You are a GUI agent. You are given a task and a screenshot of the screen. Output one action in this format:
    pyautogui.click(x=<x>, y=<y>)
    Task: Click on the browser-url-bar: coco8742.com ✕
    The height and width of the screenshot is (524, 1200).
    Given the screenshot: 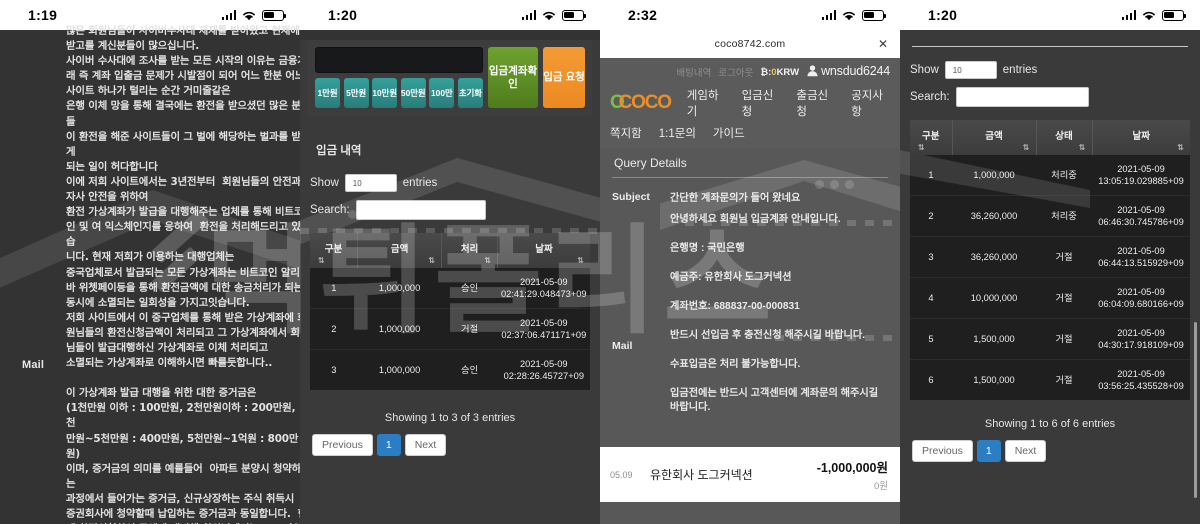 What is the action you would take?
    pyautogui.click(x=750, y=44)
    